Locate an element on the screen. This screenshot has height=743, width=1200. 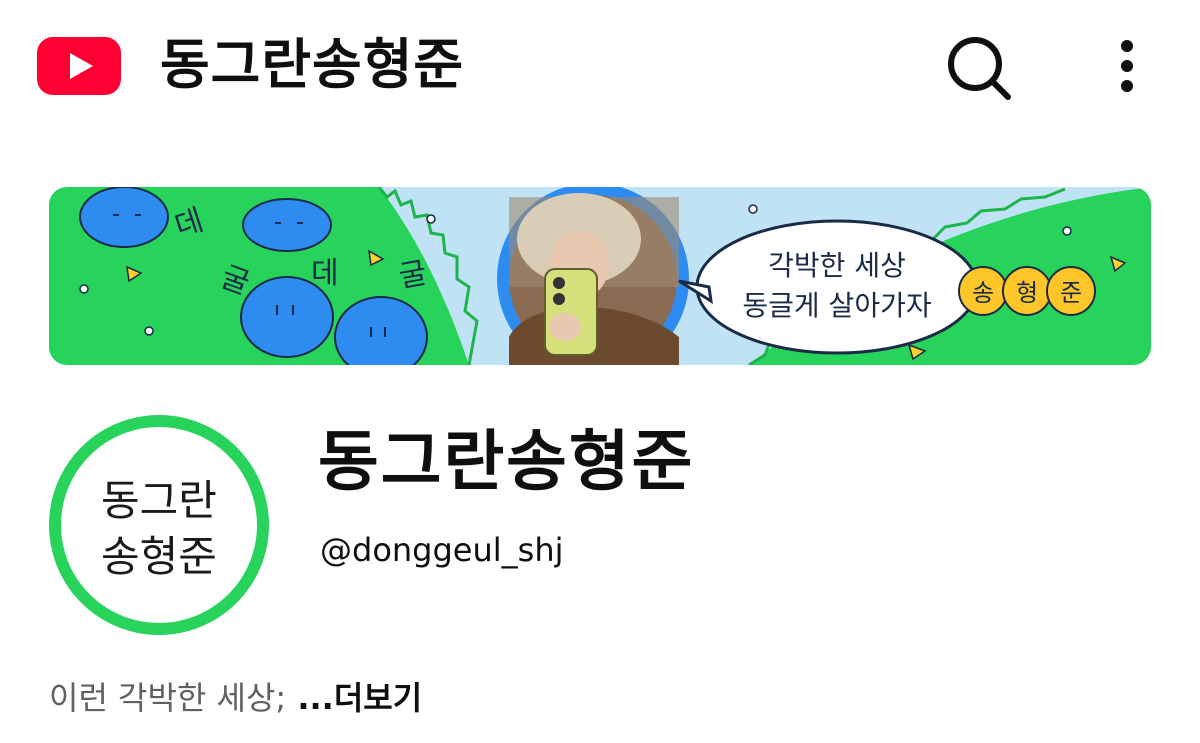
name-coin-label: 준 is located at coordinates (1071, 293).